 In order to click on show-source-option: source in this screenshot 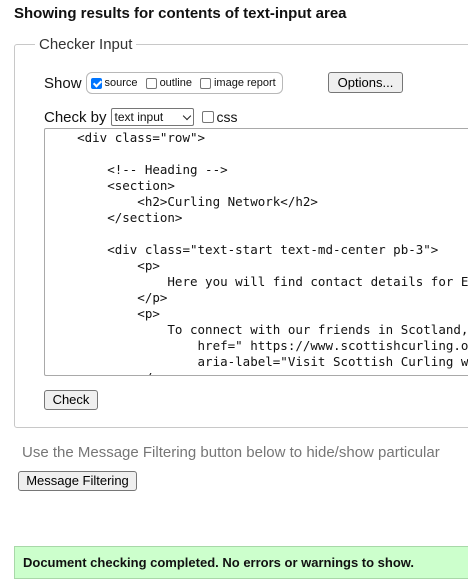, I will do `click(114, 83)`.